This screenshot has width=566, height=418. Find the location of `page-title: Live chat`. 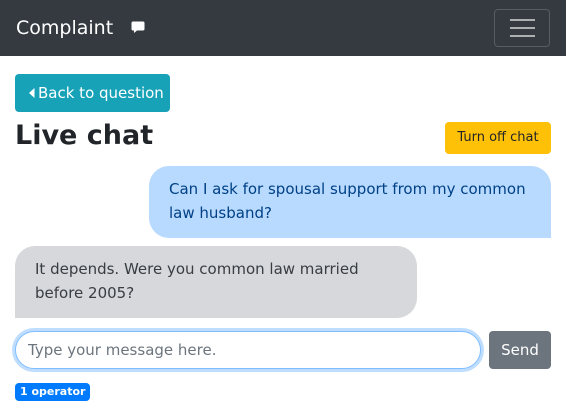

page-title: Live chat is located at coordinates (84, 135).